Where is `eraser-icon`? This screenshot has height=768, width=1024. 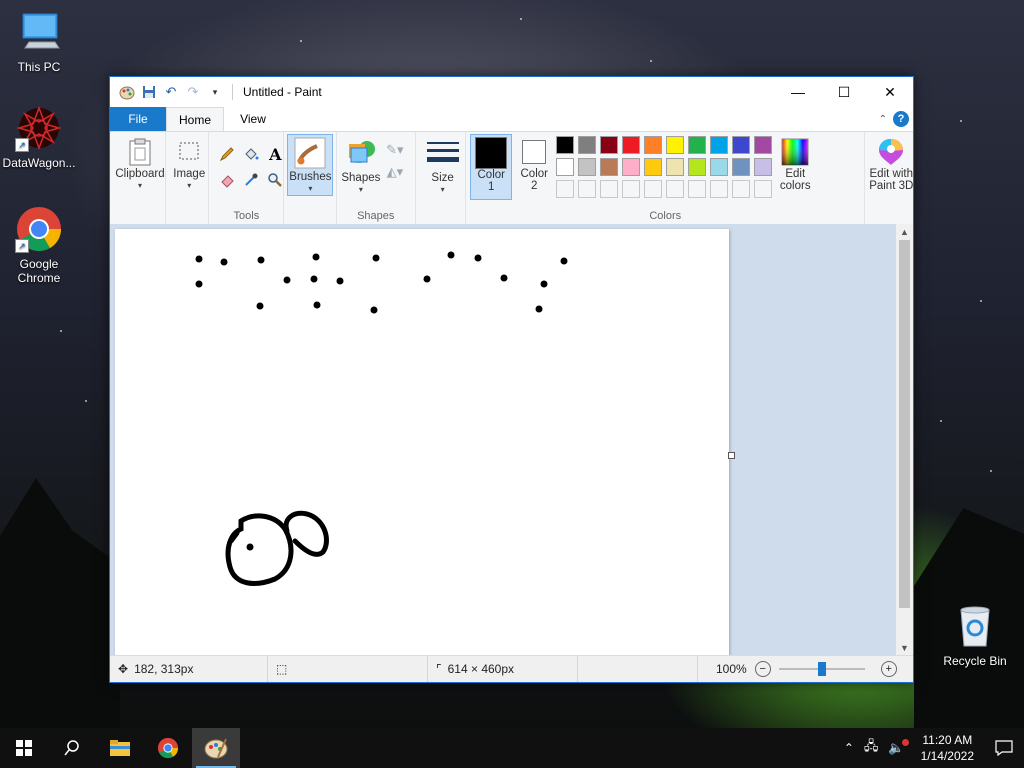 eraser-icon is located at coordinates (227, 180).